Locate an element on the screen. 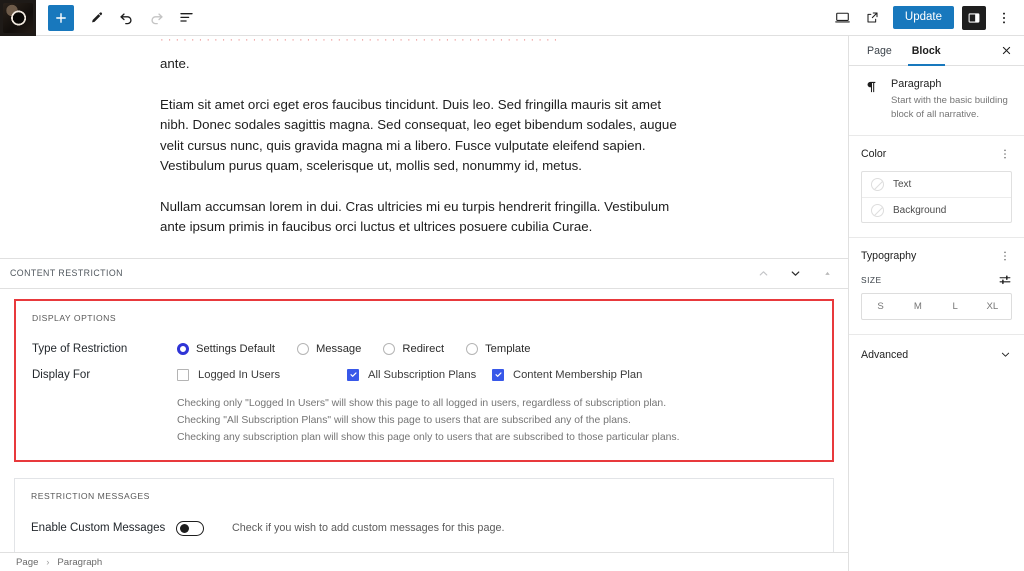  collapse-panel-icon is located at coordinates (827, 273).